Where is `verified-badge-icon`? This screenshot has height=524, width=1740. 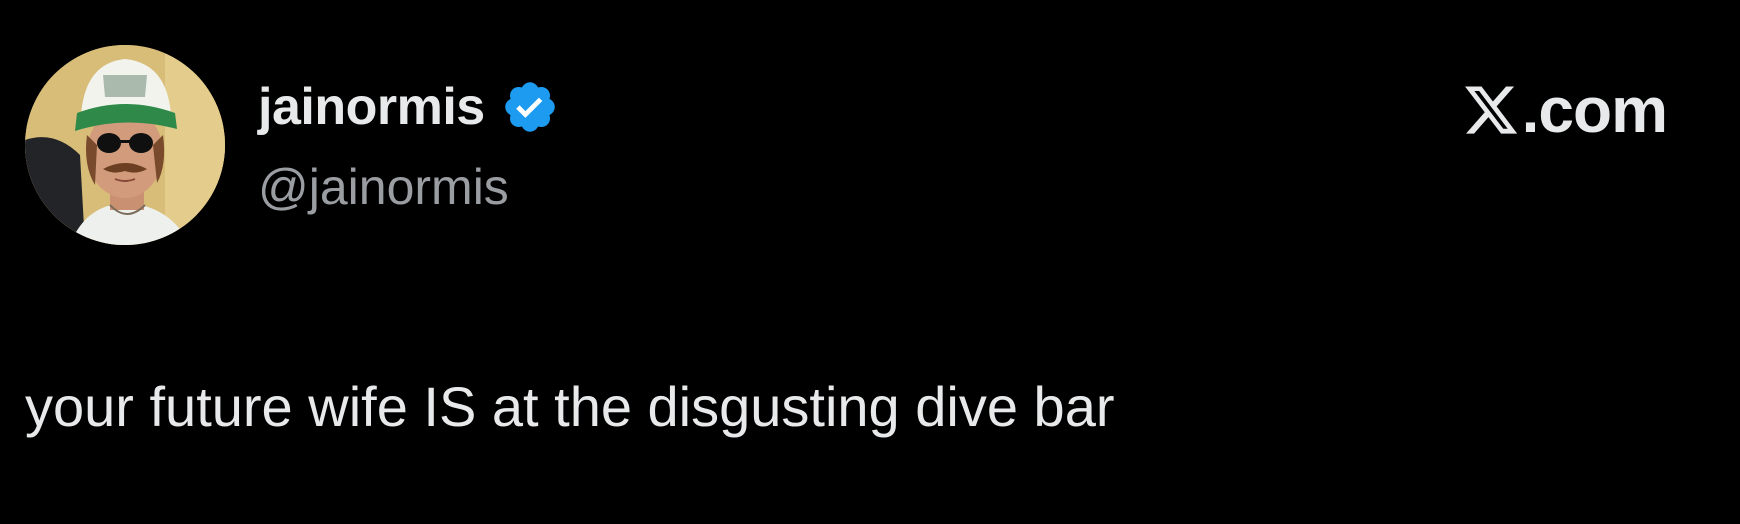
verified-badge-icon is located at coordinates (530, 107).